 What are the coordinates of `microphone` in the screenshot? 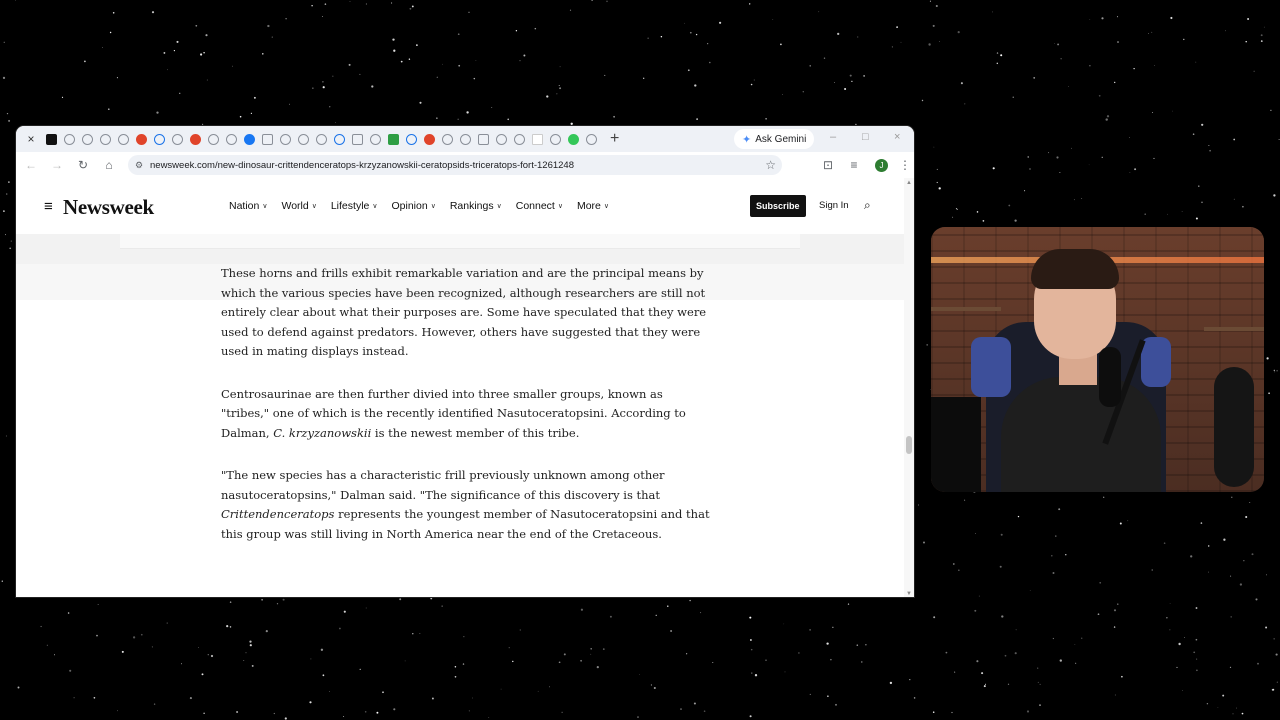 It's located at (1110, 377).